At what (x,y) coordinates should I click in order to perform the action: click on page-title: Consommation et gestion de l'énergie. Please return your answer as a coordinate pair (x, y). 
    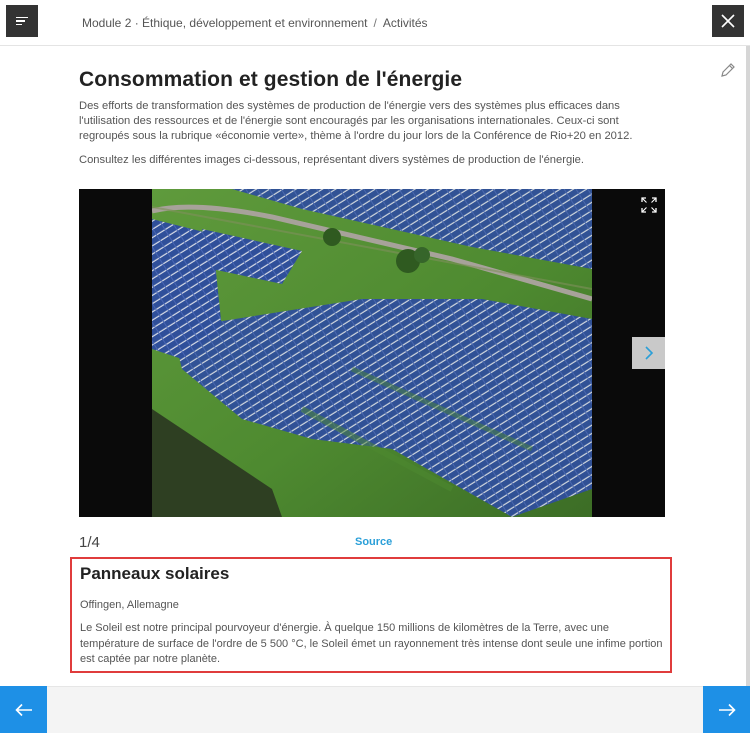
    Looking at the image, I should click on (271, 79).